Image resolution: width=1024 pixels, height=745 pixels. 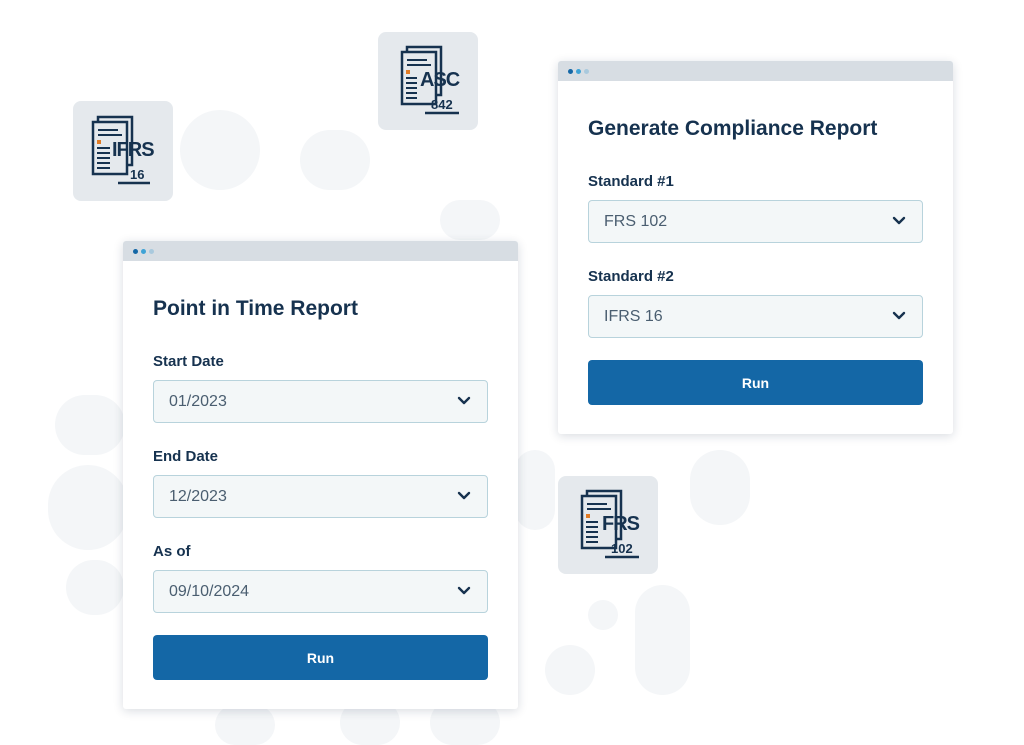 I want to click on ifrs-16-icon-tile: IFRS 16, so click(x=123, y=151).